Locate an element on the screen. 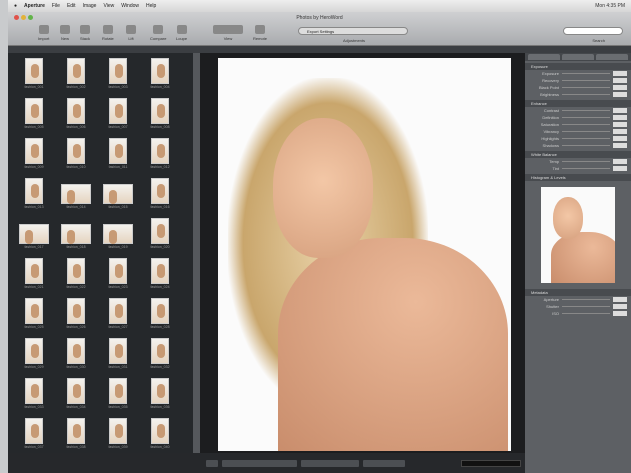  thumbnail-item: fashion_001 is located at coordinates (34, 71).